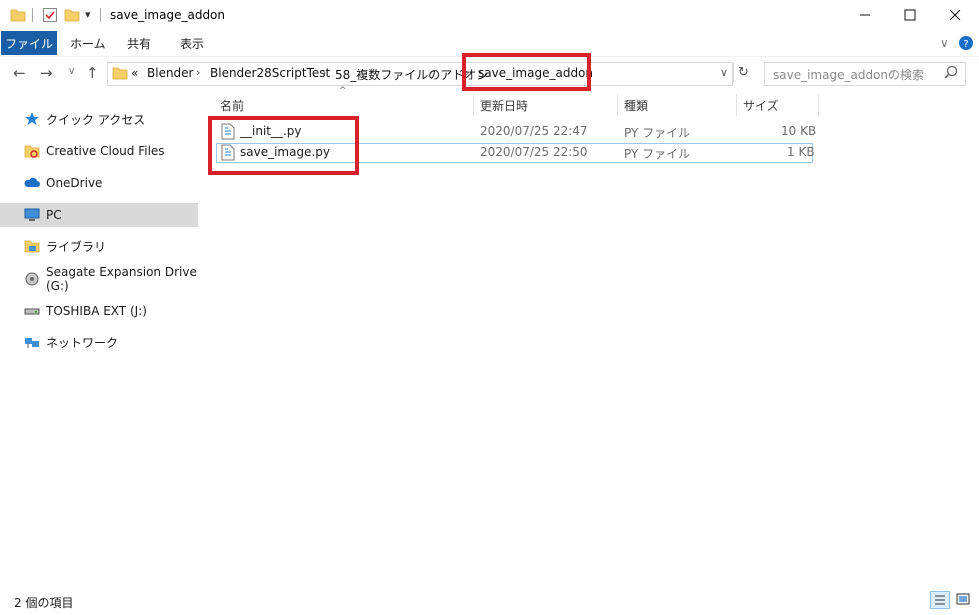  Describe the element at coordinates (46, 73) in the screenshot. I see `forward-icon: →` at that location.